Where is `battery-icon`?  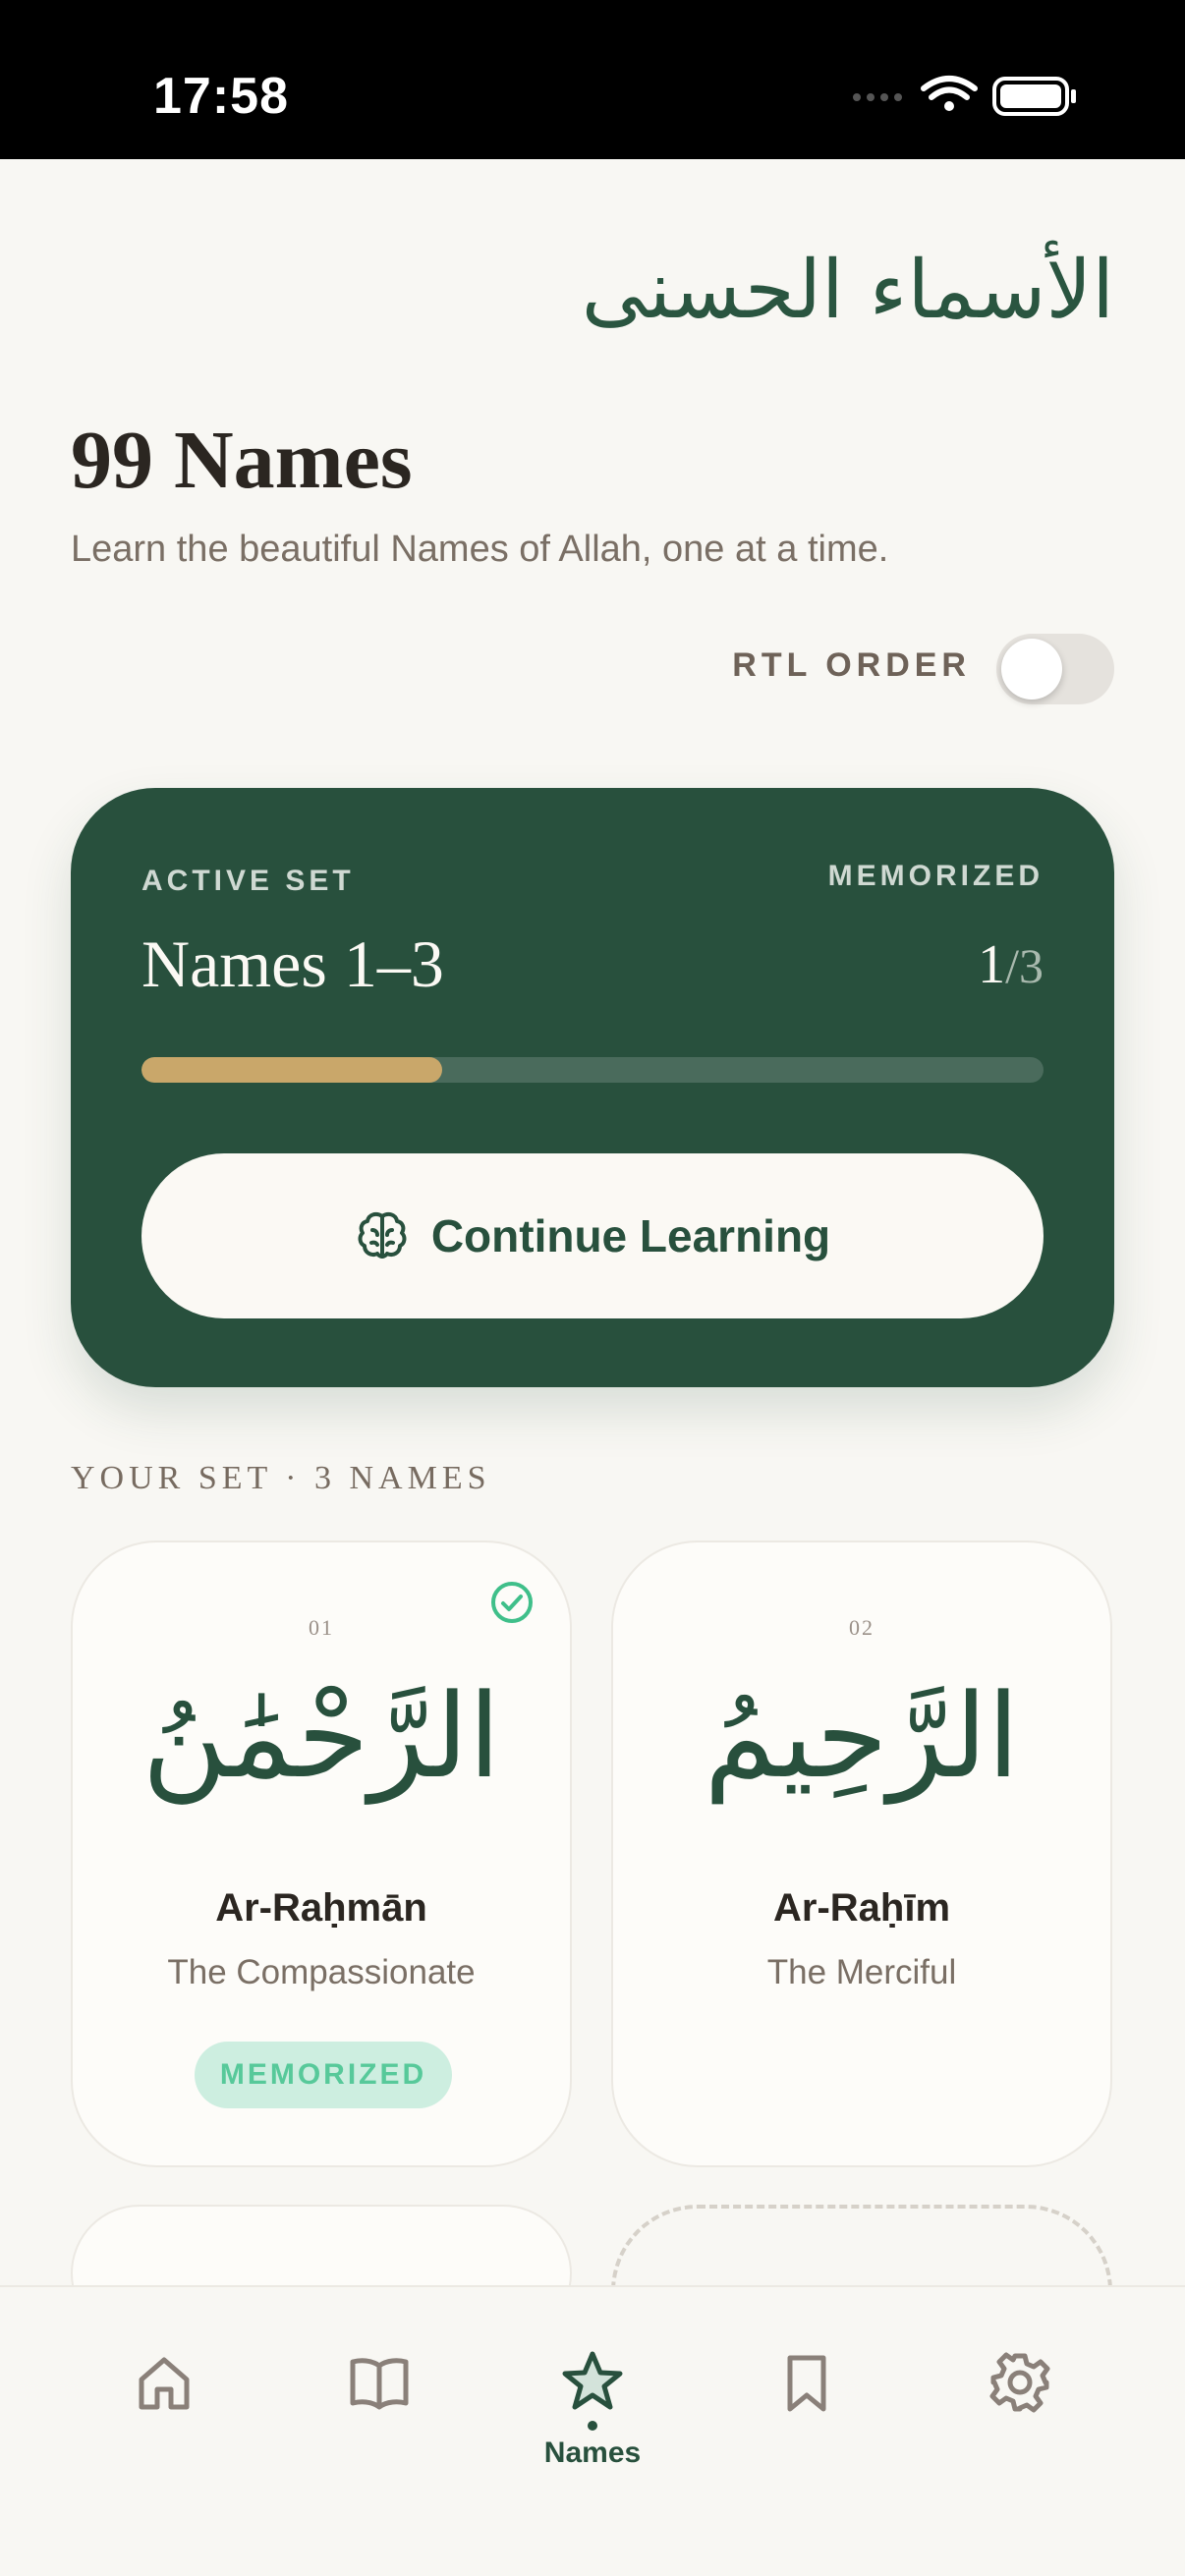 battery-icon is located at coordinates (1034, 96).